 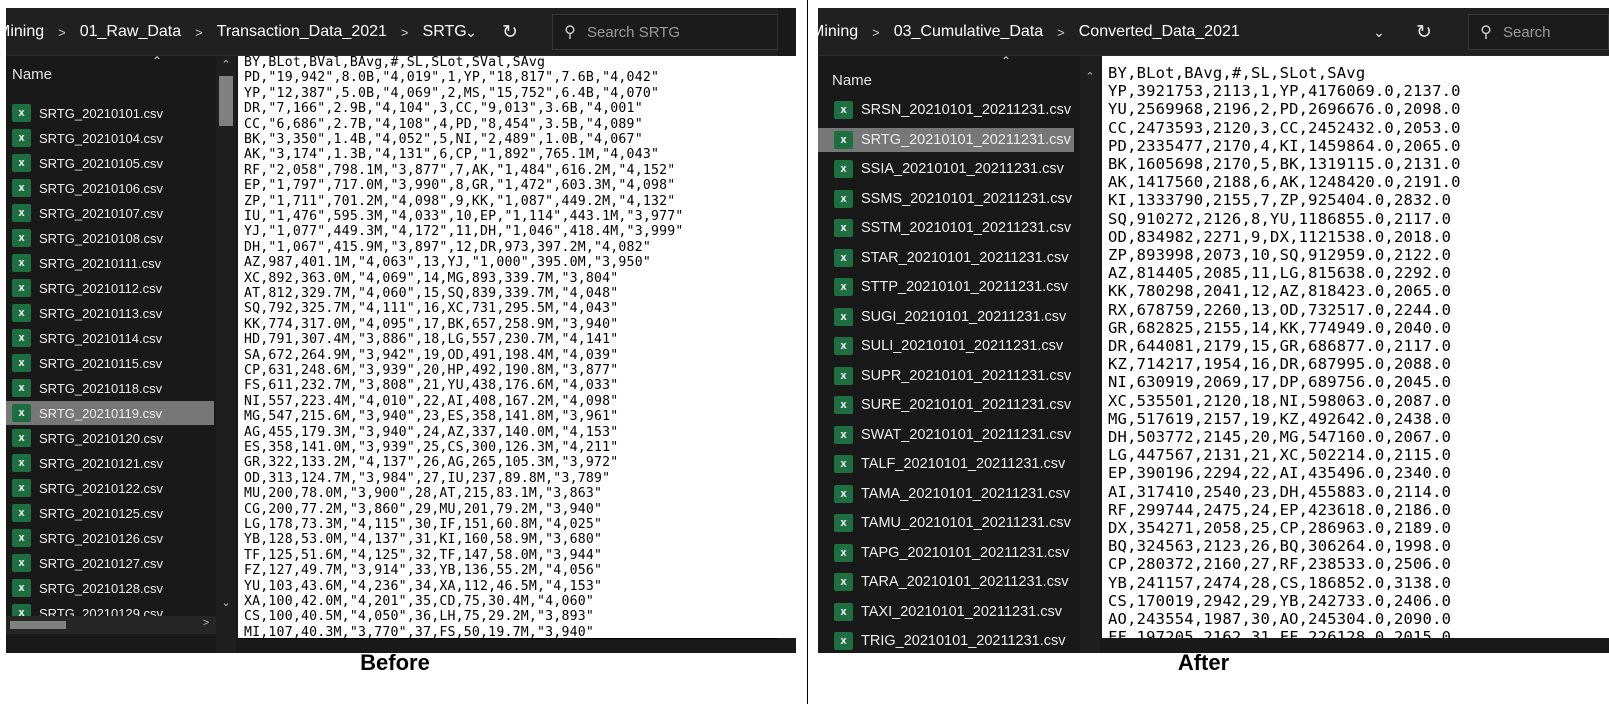 I want to click on file-list-item: x SULI_20210101_20211231.csv, so click(x=946, y=346).